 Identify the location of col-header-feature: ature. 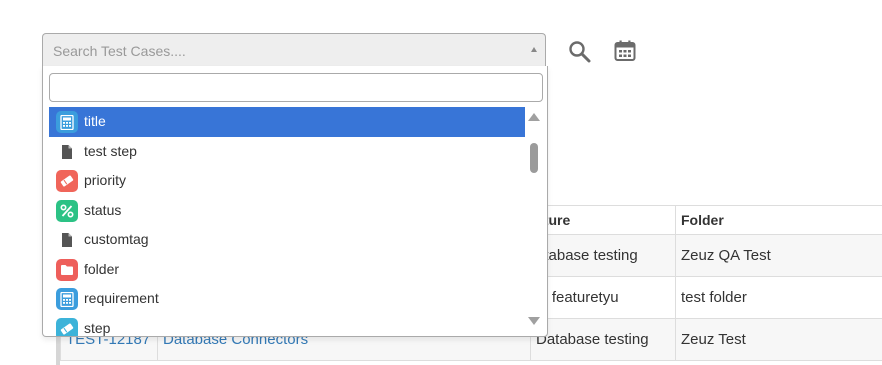
(603, 220).